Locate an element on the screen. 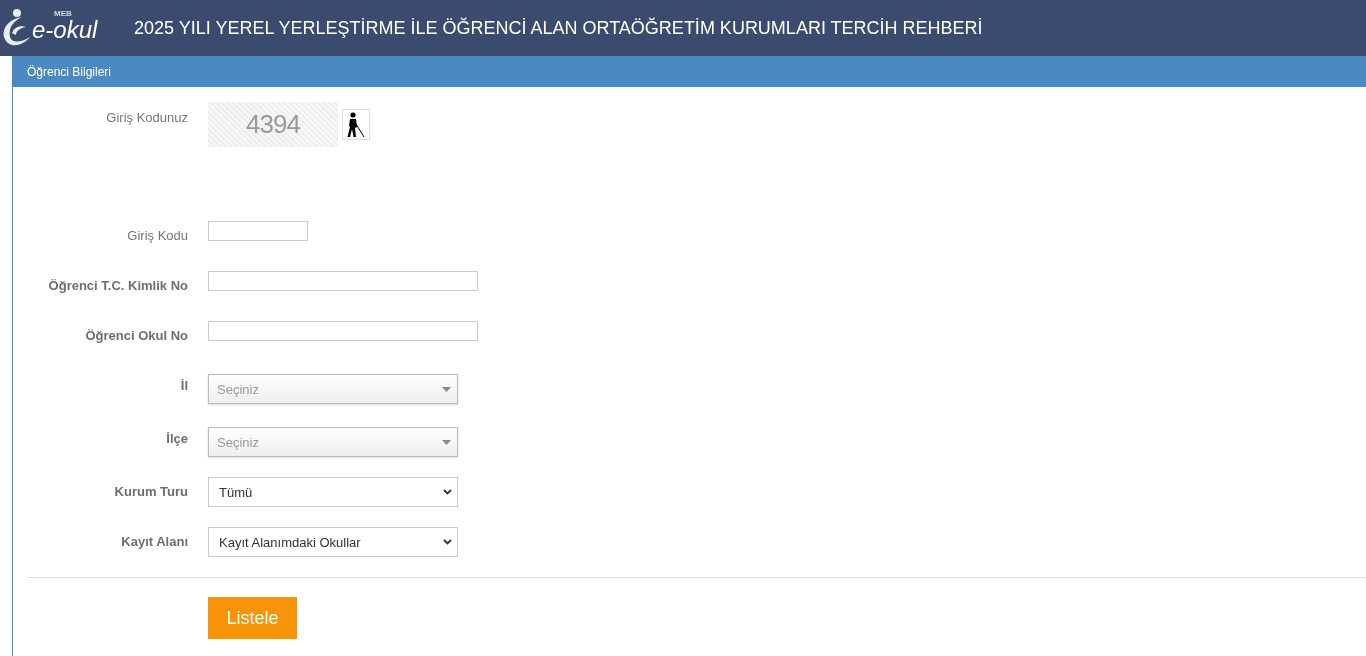 This screenshot has height=656, width=1366. captcha-image: 4394 is located at coordinates (273, 124).